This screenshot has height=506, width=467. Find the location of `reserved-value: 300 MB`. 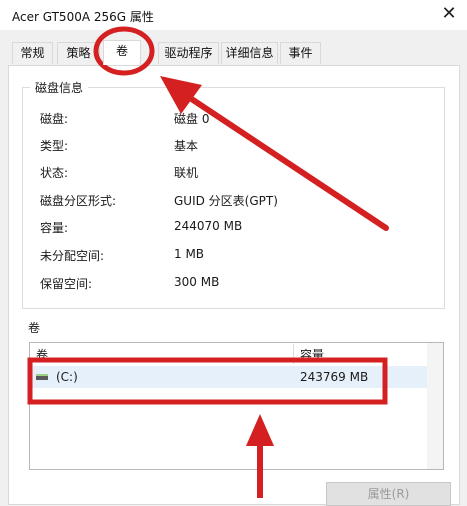

reserved-value: 300 MB is located at coordinates (197, 282).